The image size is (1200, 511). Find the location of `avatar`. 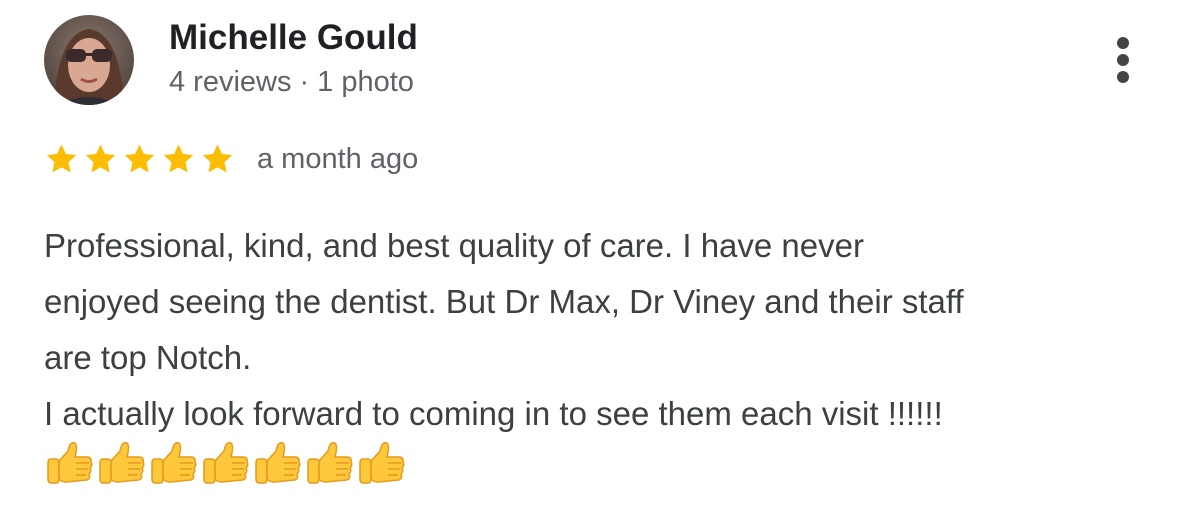

avatar is located at coordinates (89, 60).